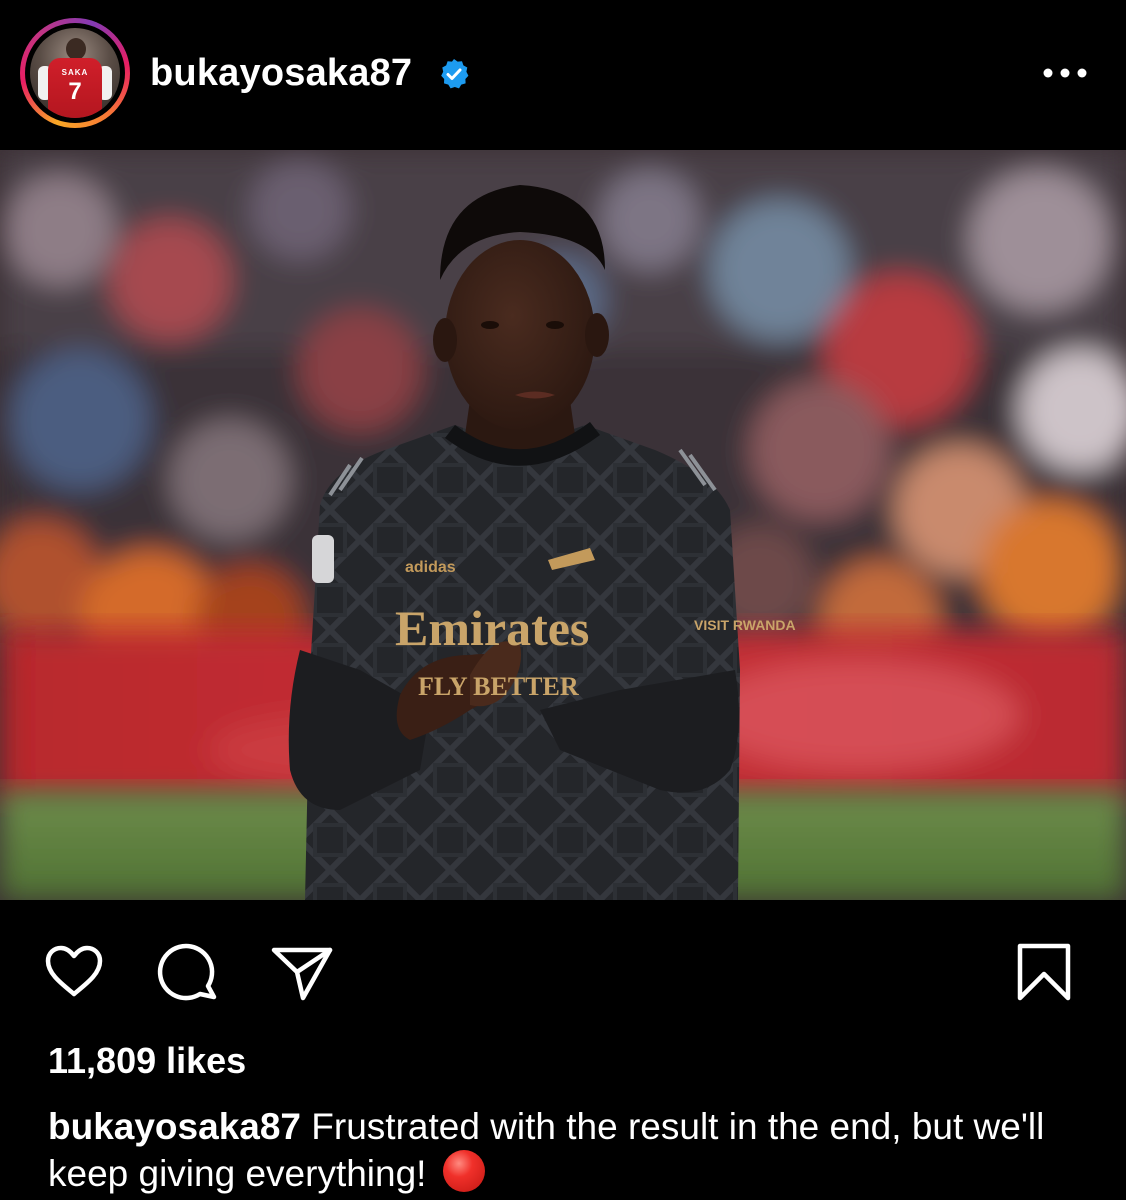 The width and height of the screenshot is (1126, 1200). What do you see at coordinates (430, 567) in the screenshot?
I see `shirt-brand-text: adidas` at bounding box center [430, 567].